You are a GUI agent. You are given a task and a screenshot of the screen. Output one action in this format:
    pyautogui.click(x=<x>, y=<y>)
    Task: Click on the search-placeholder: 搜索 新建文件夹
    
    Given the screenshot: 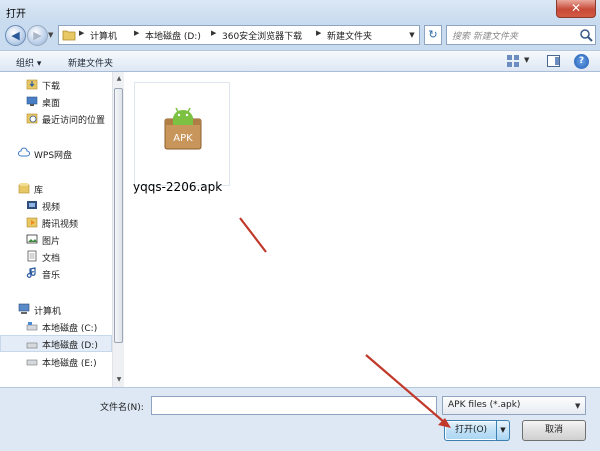 What is the action you would take?
    pyautogui.click(x=485, y=37)
    